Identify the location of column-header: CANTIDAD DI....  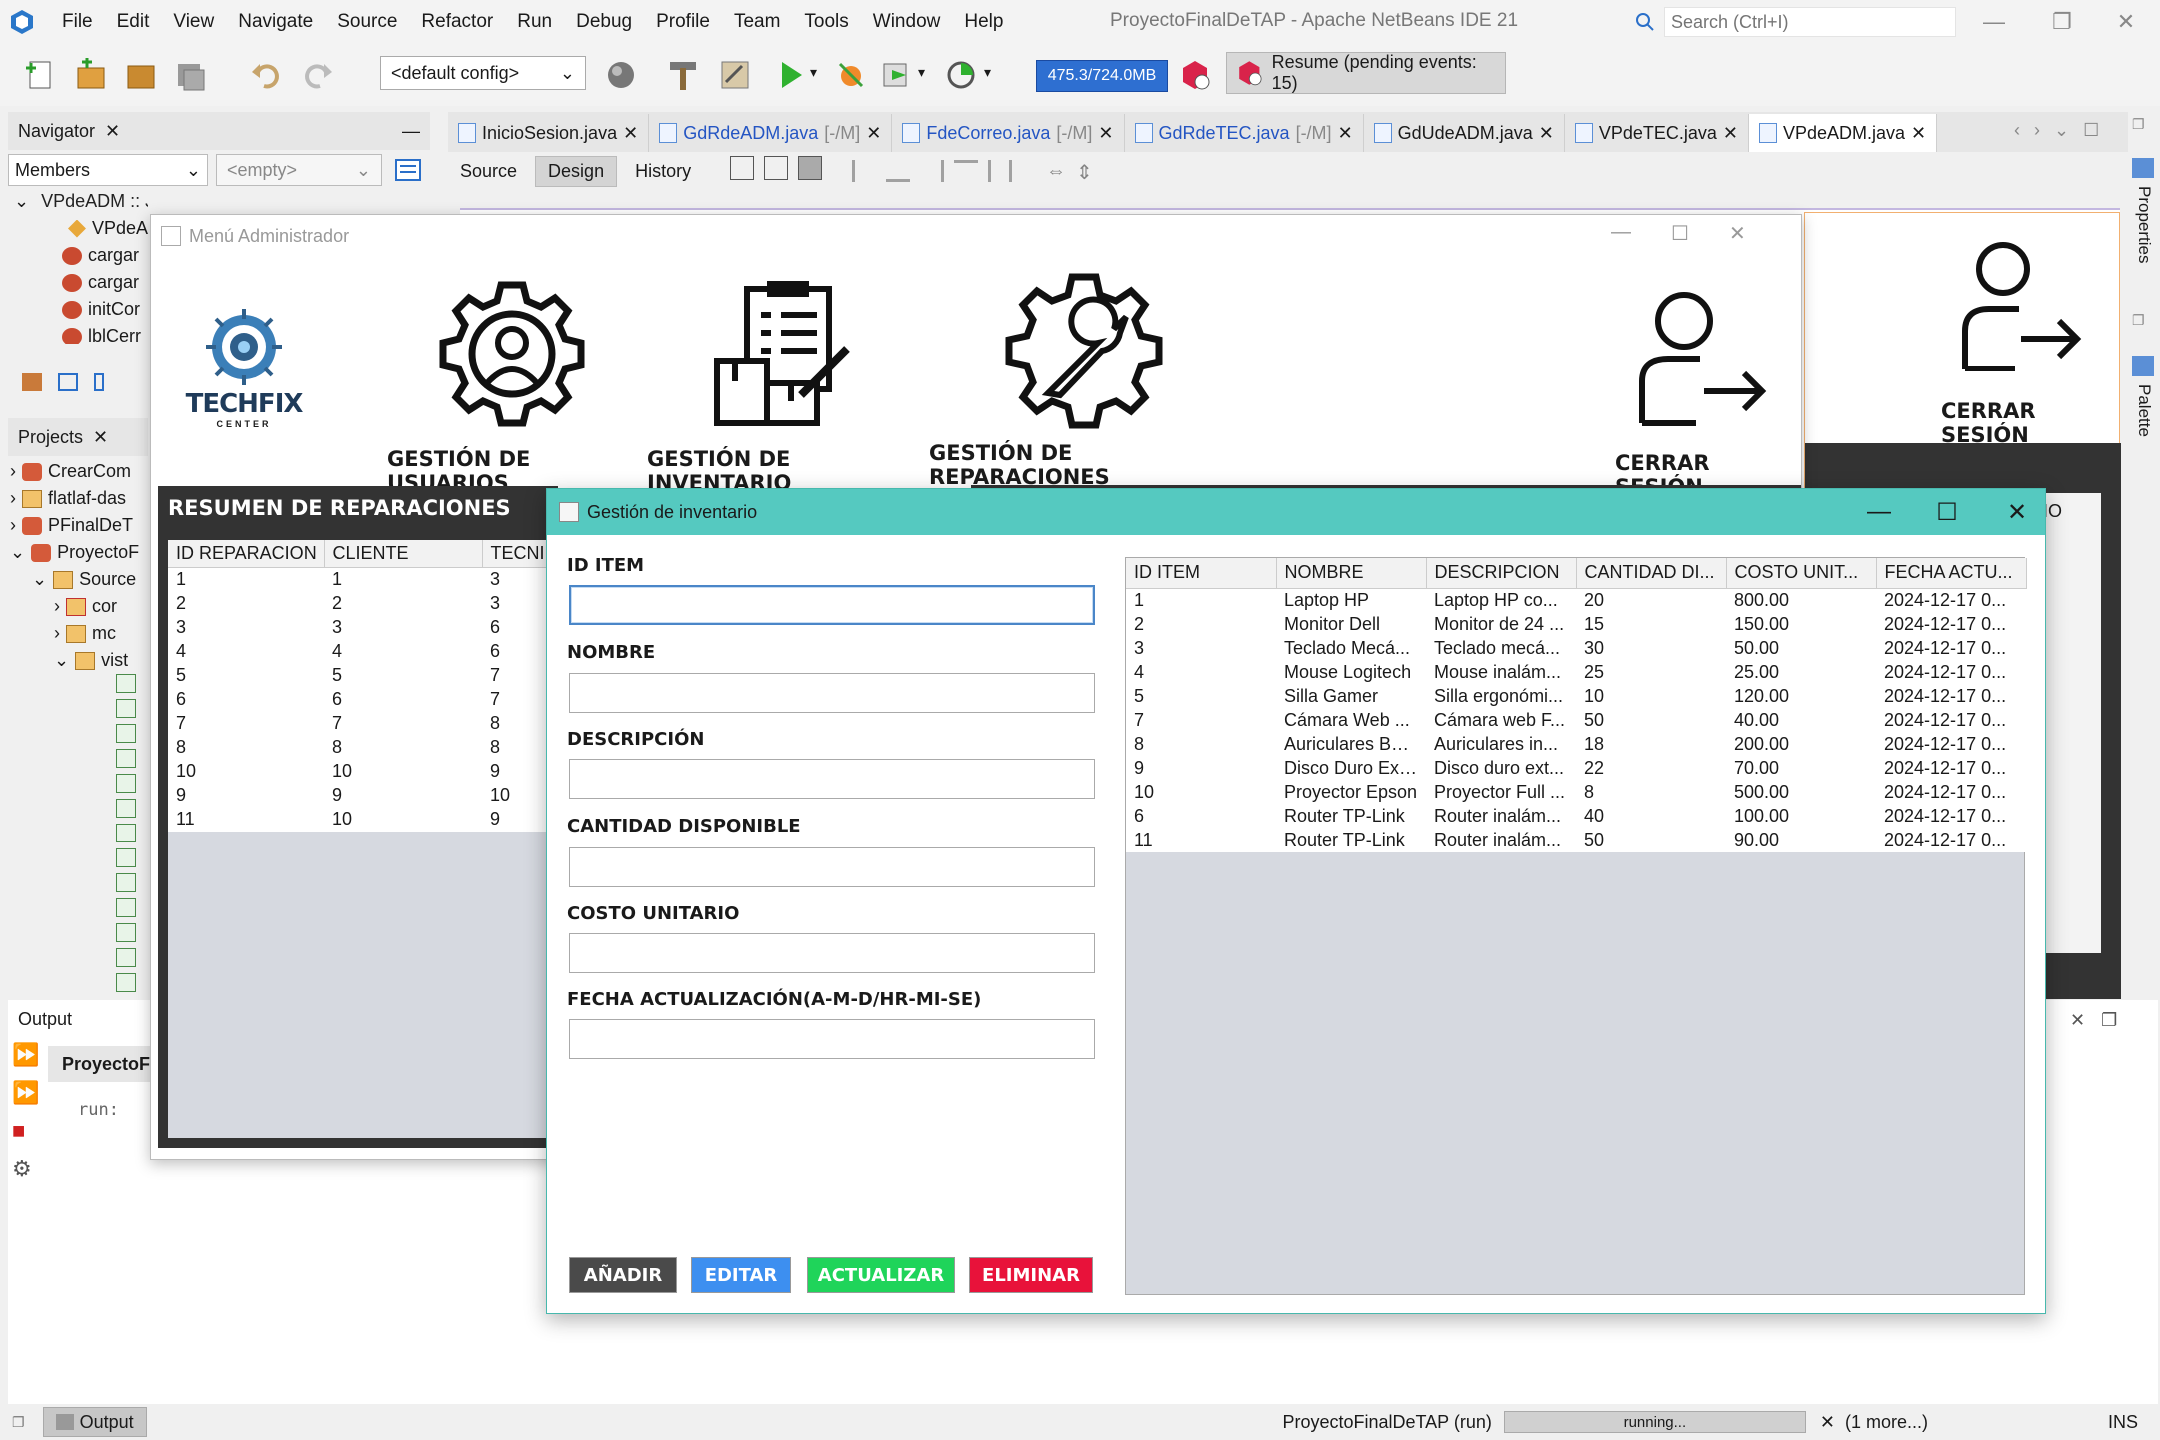
(1651, 573).